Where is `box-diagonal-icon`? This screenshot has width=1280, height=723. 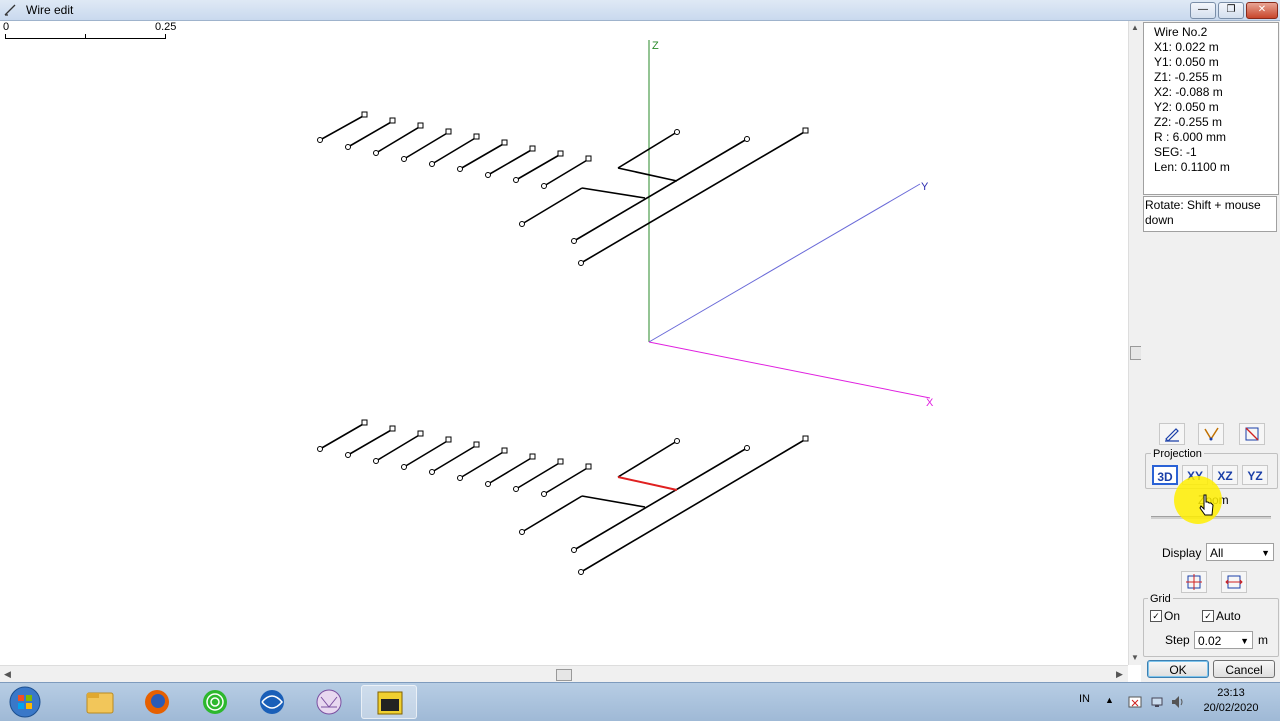 box-diagonal-icon is located at coordinates (1252, 434).